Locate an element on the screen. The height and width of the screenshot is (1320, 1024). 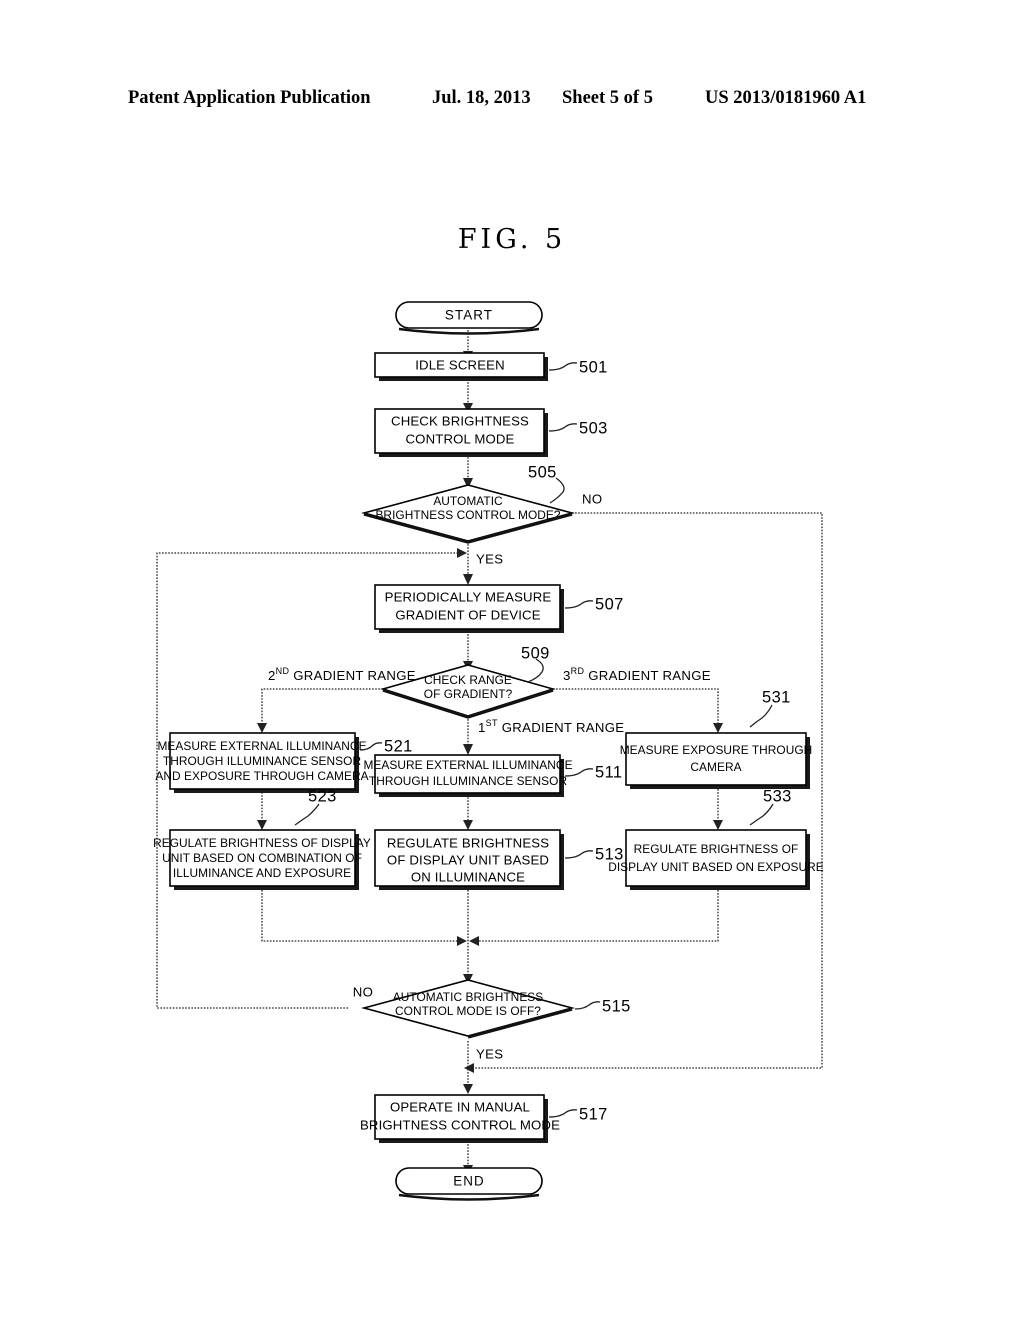
ref-511: 511 is located at coordinates (609, 772).